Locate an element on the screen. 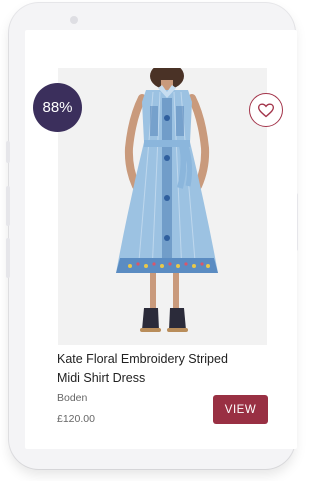 The image size is (320, 481). product-brand: Boden is located at coordinates (72, 398).